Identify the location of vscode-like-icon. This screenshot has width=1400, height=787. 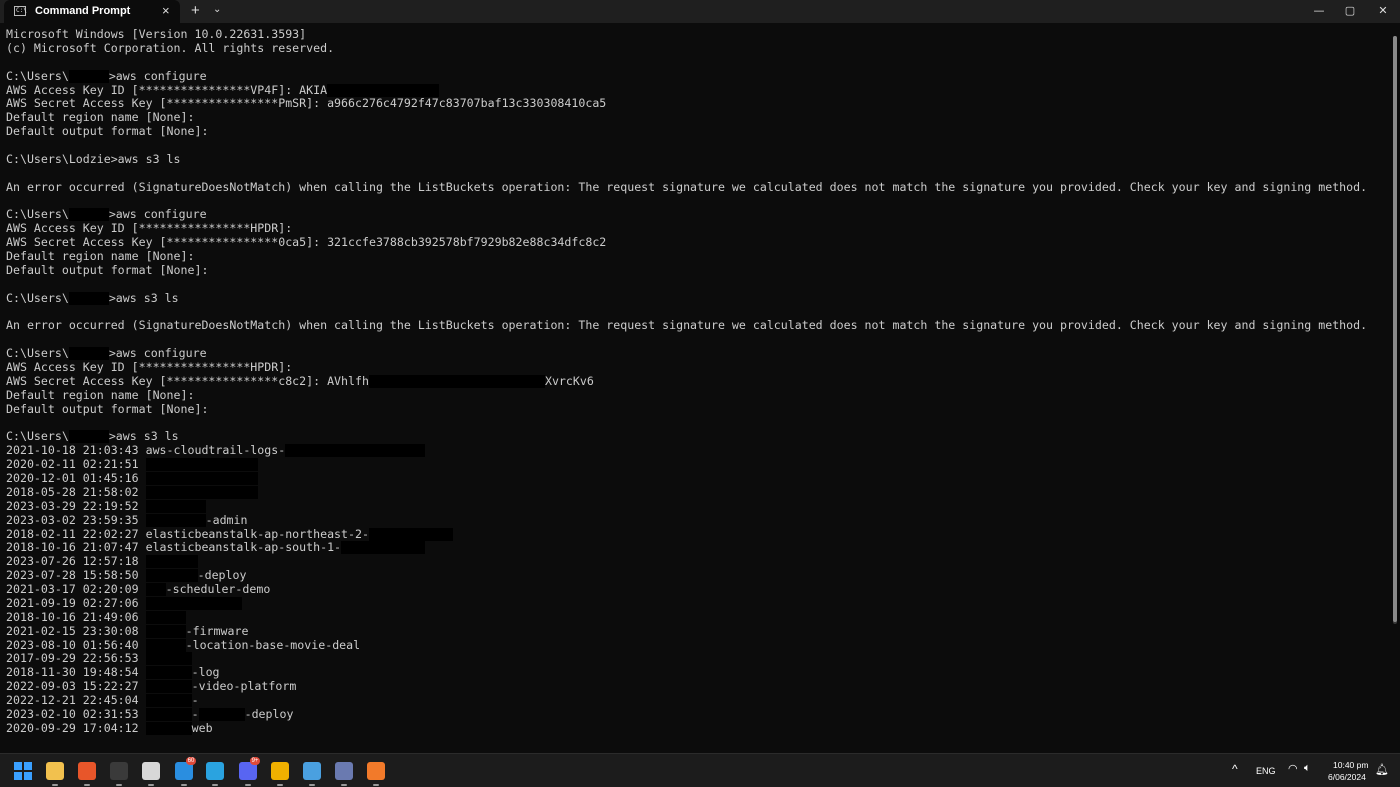
(312, 771).